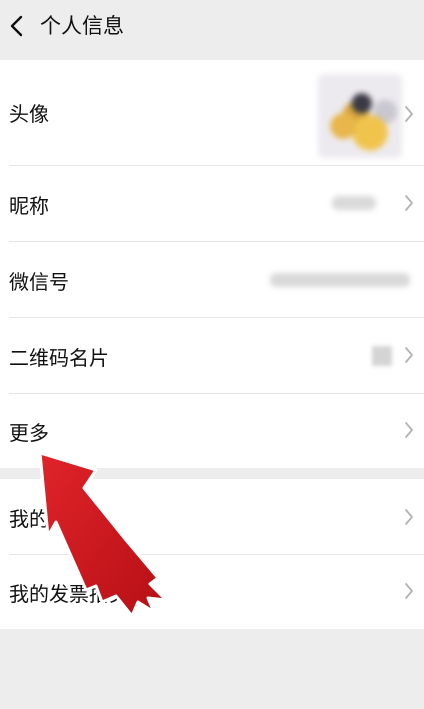 The image size is (424, 709). What do you see at coordinates (69, 594) in the screenshot?
I see `row-label: 我的发票抬头` at bounding box center [69, 594].